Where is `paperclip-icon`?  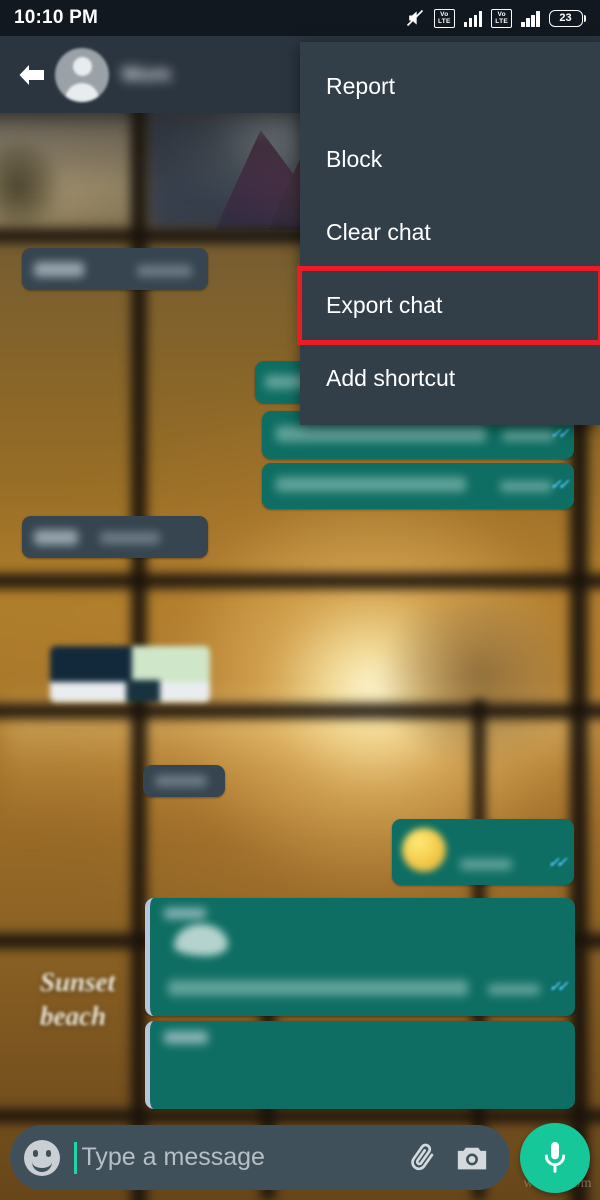
paperclip-icon is located at coordinates (422, 1156).